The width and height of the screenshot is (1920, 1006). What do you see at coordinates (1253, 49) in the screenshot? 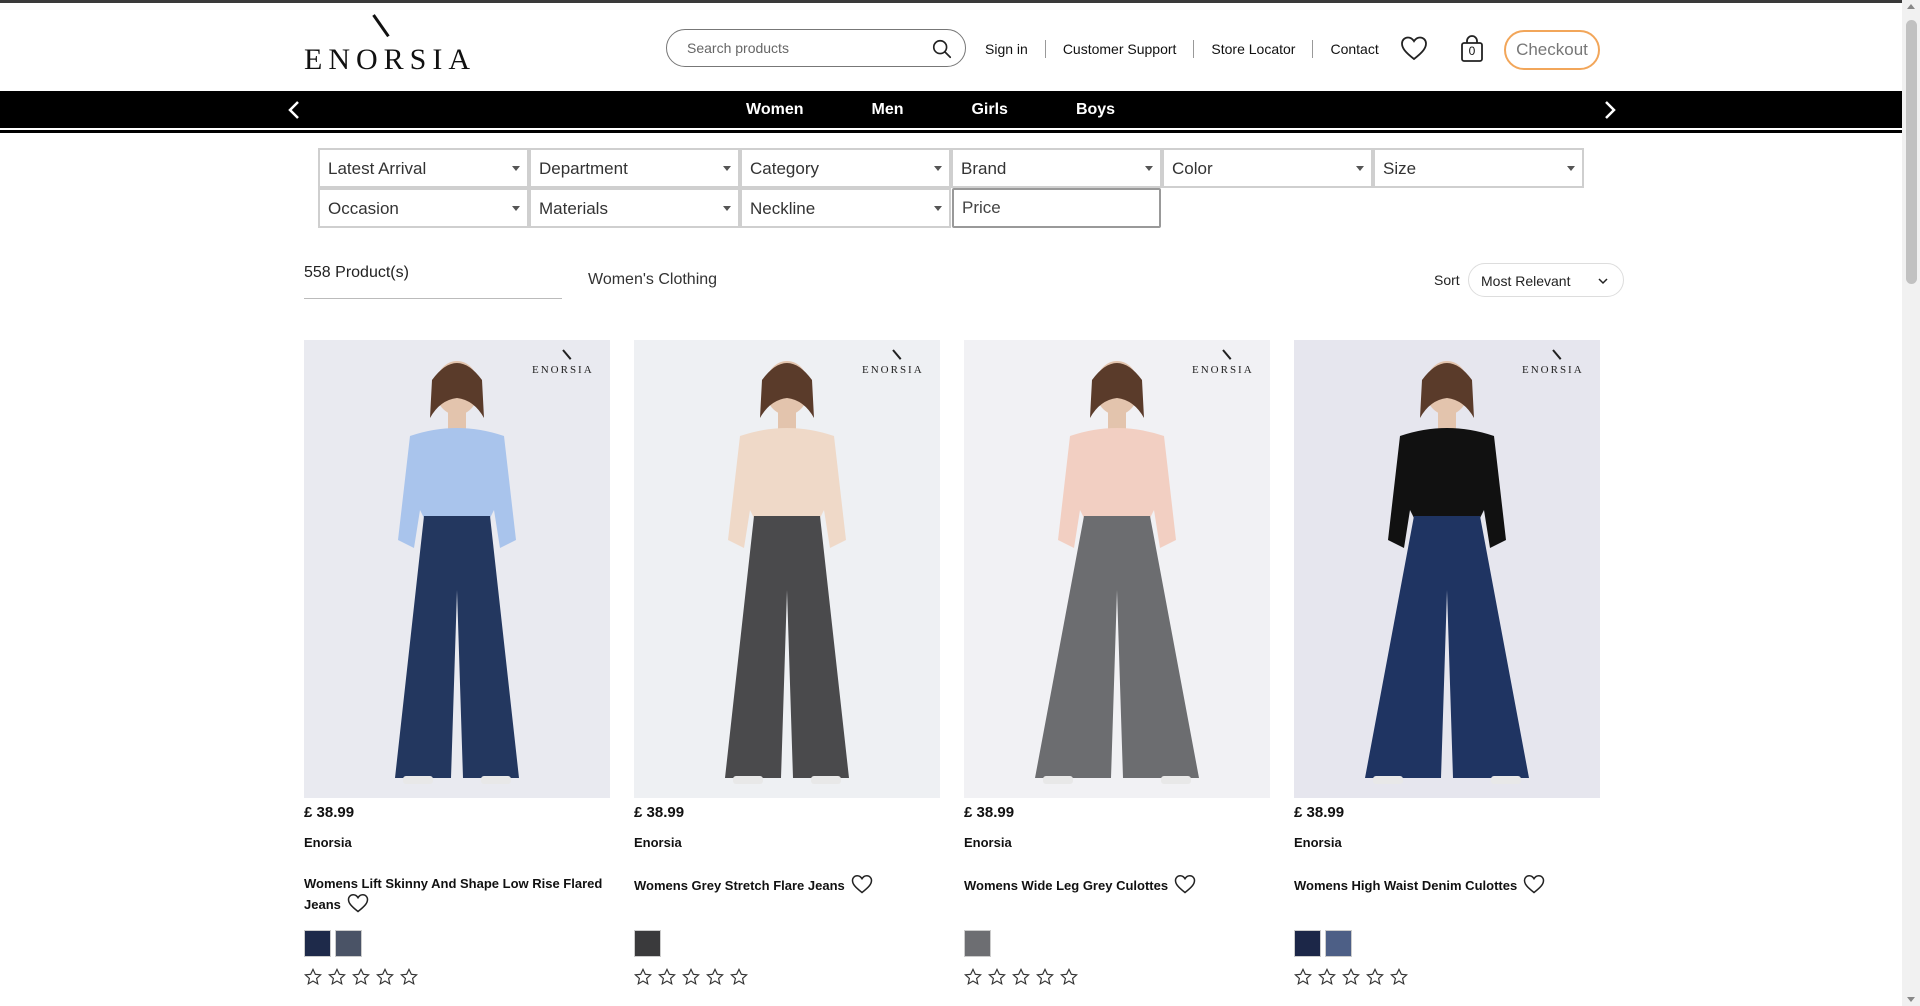
I see `store-locator-link: Store Locator` at bounding box center [1253, 49].